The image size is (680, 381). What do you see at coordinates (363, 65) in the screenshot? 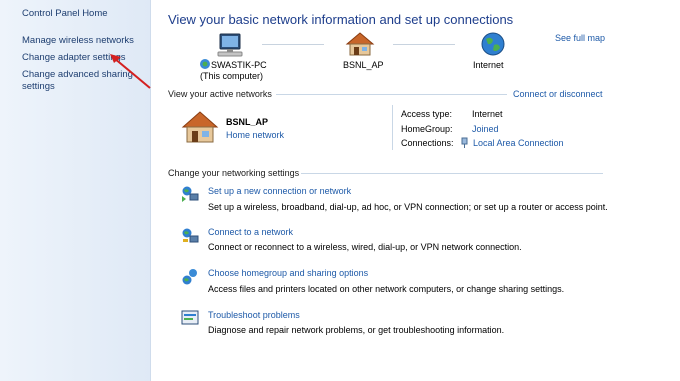
I see `map-network-name: BSNL_AP` at bounding box center [363, 65].